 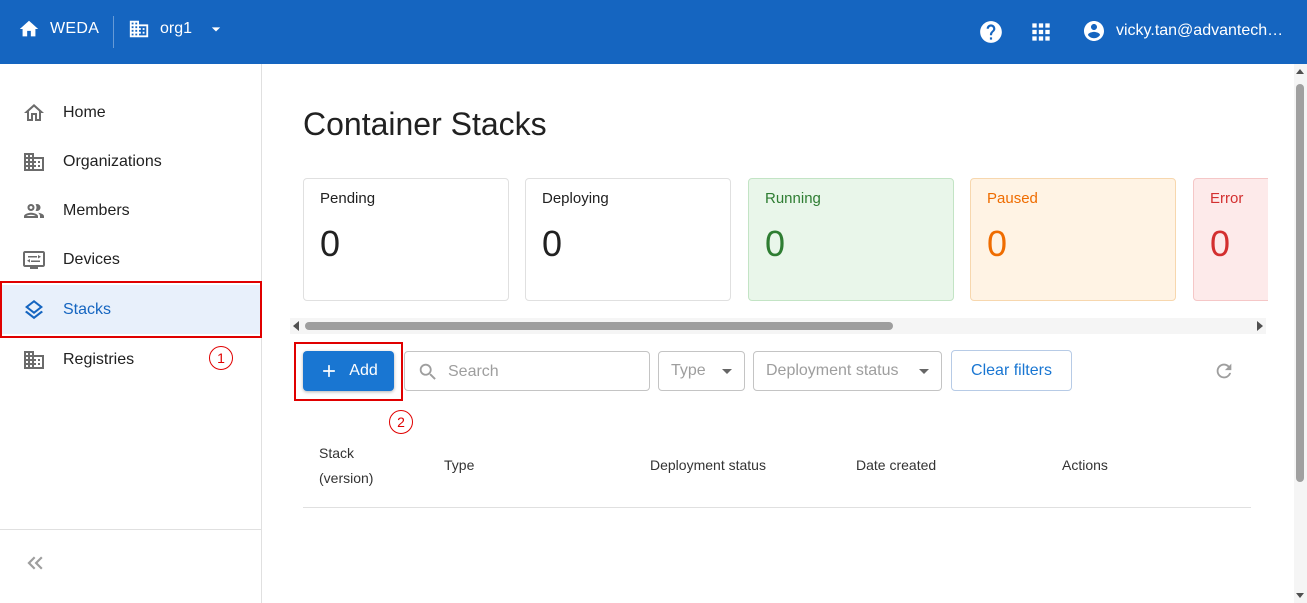 What do you see at coordinates (459, 465) in the screenshot?
I see `column-header-type: Type` at bounding box center [459, 465].